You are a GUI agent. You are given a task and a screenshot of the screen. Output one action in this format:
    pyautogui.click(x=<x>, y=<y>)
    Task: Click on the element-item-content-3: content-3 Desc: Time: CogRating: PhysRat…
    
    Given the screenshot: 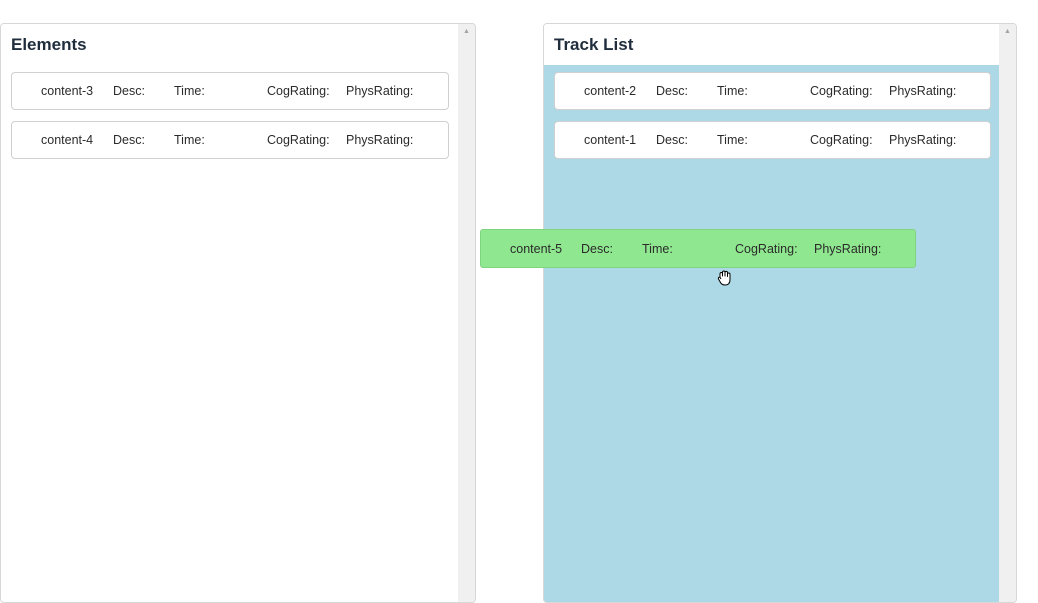 What is the action you would take?
    pyautogui.click(x=230, y=91)
    